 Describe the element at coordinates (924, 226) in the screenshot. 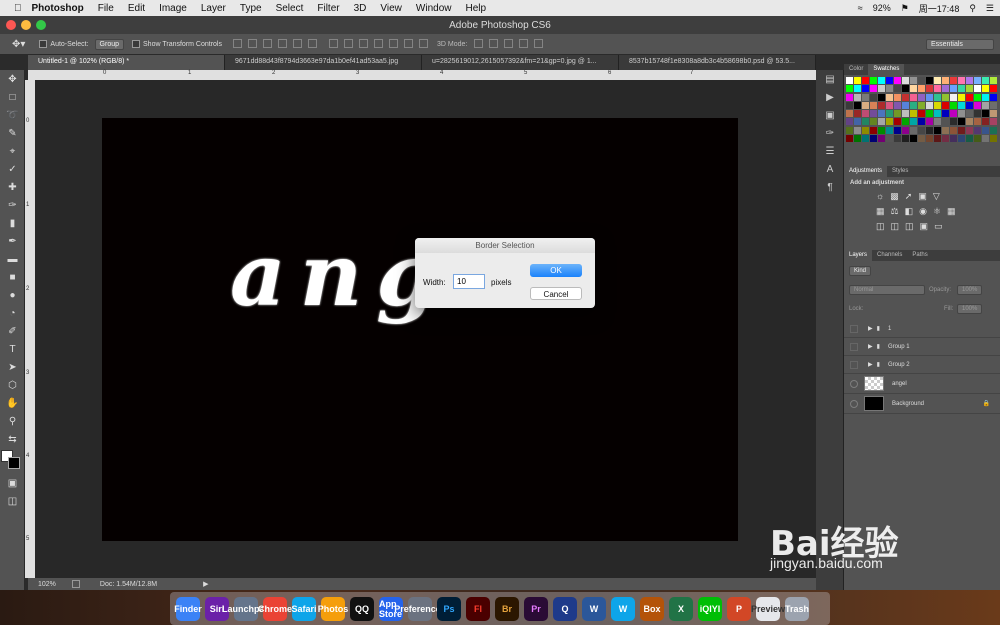

I see `selective-color-icon: ▣` at that location.